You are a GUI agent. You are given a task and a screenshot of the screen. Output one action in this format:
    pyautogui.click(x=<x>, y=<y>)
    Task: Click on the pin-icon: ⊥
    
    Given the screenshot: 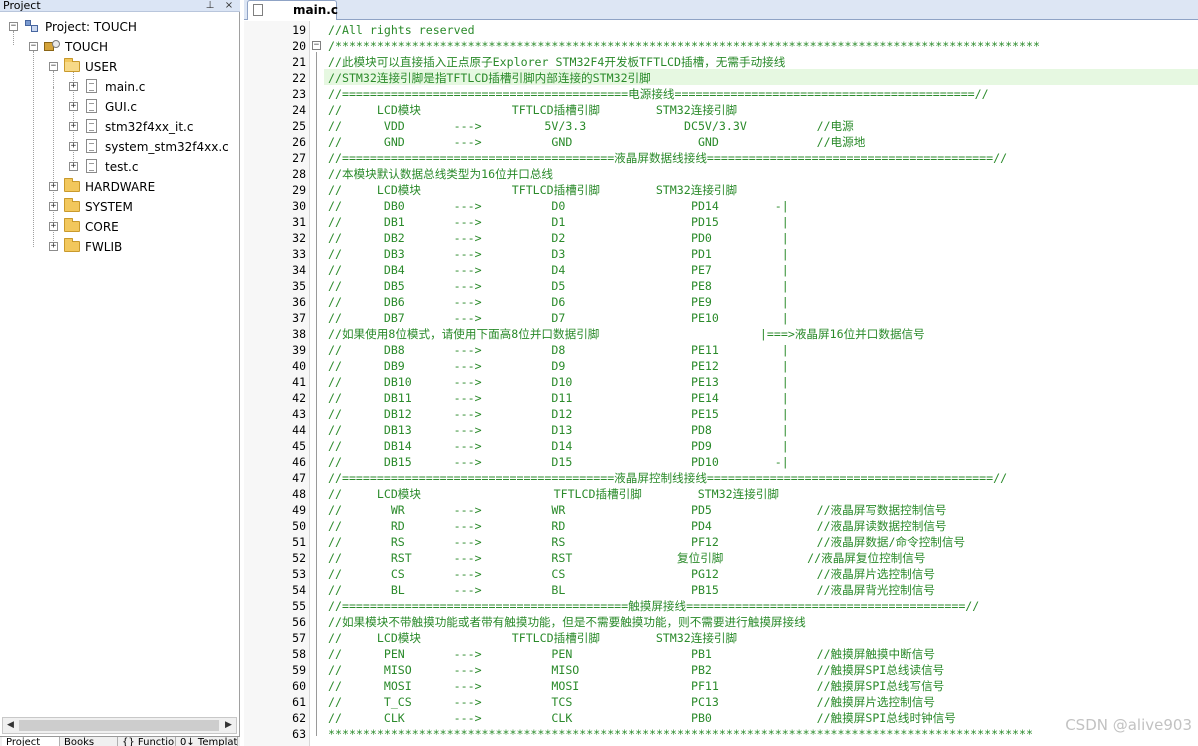 What is the action you would take?
    pyautogui.click(x=210, y=6)
    